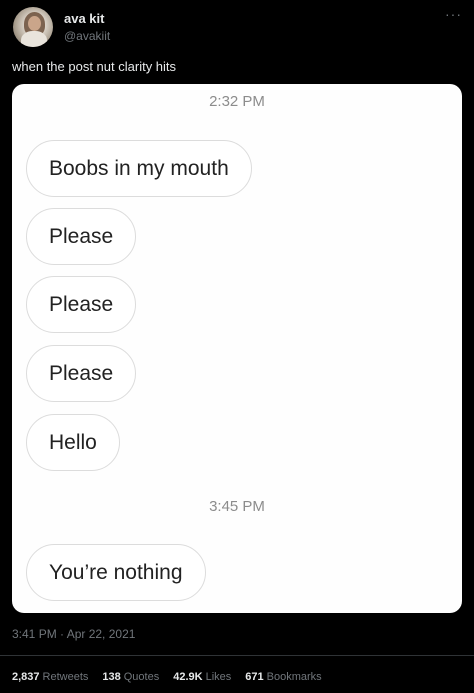 Image resolution: width=474 pixels, height=693 pixels. What do you see at coordinates (237, 655) in the screenshot?
I see `divider` at bounding box center [237, 655].